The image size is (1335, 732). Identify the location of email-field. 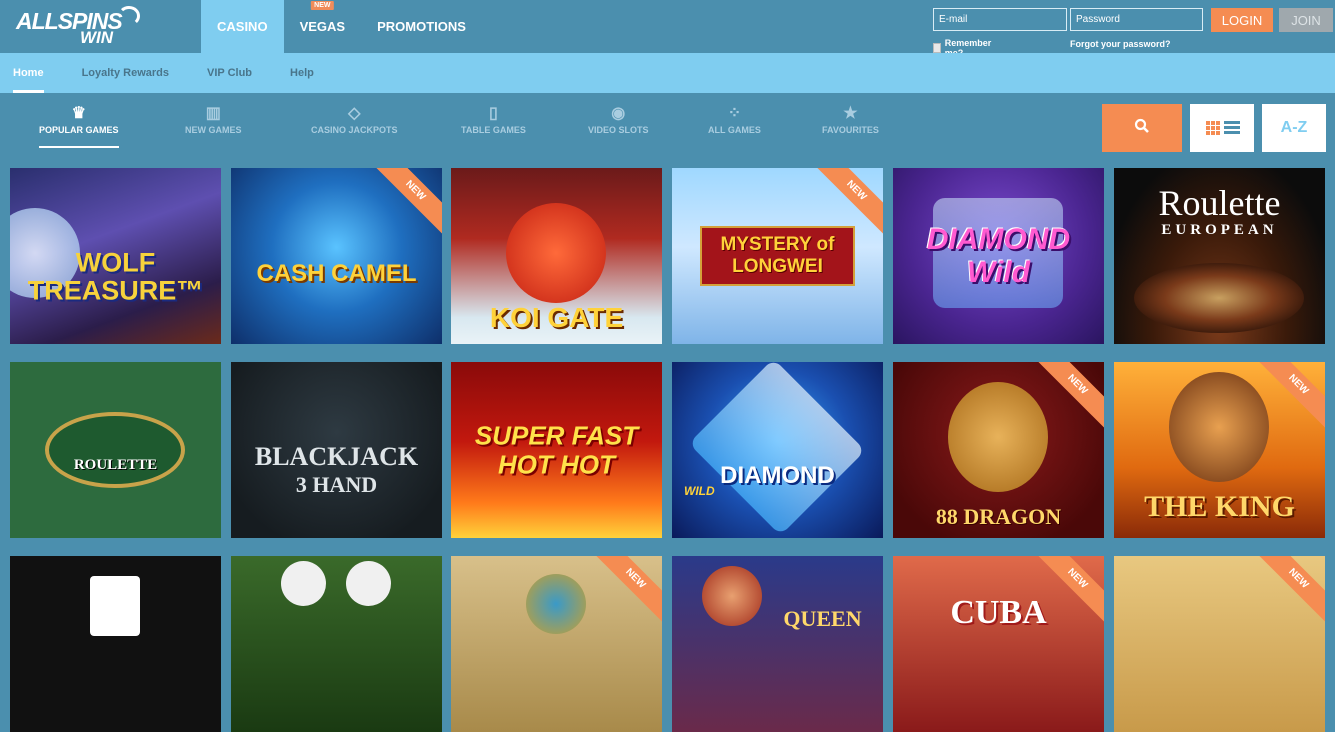
(1000, 19).